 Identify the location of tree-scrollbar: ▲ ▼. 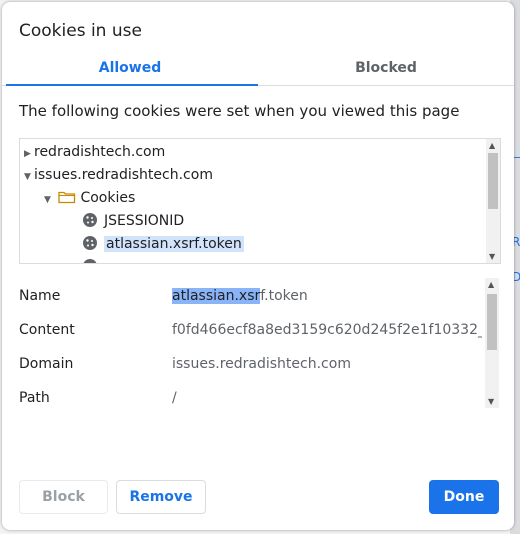
(493, 201).